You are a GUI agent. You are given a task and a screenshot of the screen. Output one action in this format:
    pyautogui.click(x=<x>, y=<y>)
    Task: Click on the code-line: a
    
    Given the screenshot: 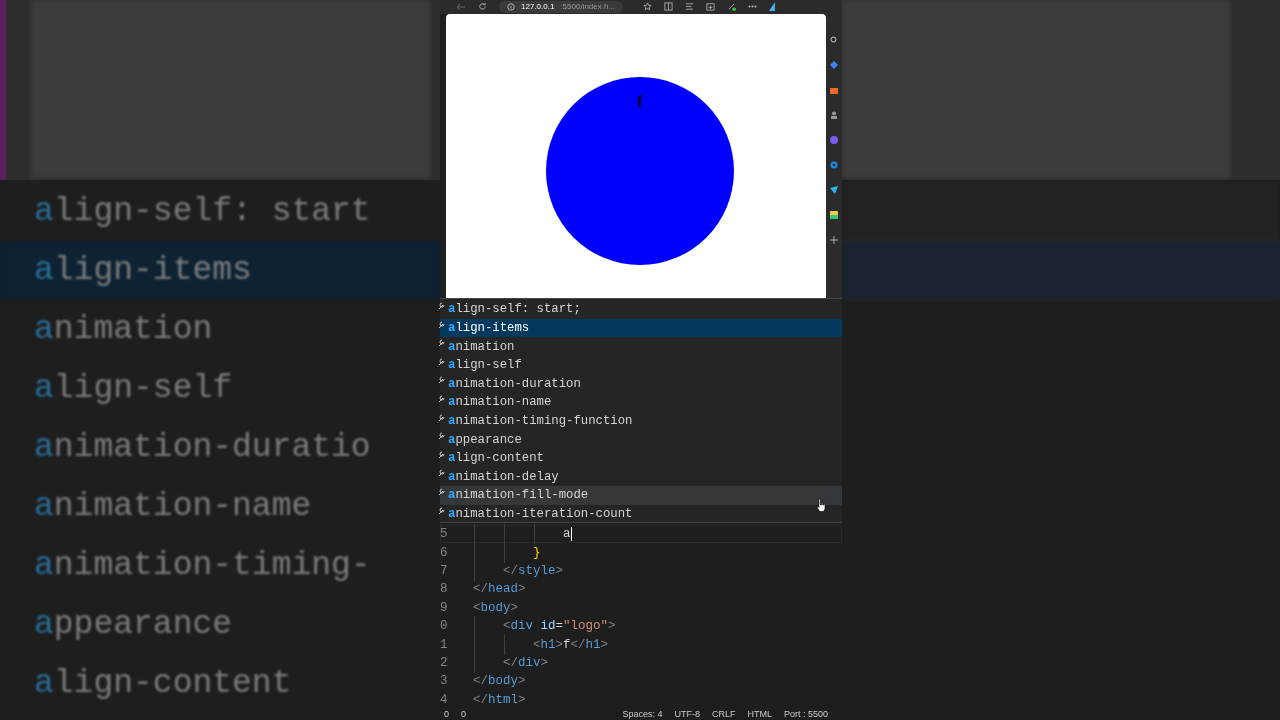 What is the action you would take?
    pyautogui.click(x=522, y=534)
    